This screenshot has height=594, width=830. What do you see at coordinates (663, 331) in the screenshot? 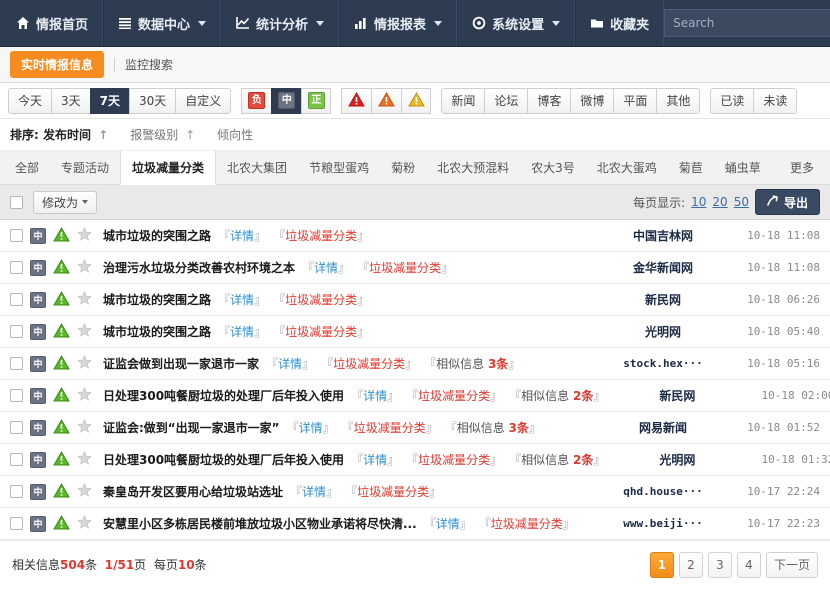
I see `row-source: 光明网` at bounding box center [663, 331].